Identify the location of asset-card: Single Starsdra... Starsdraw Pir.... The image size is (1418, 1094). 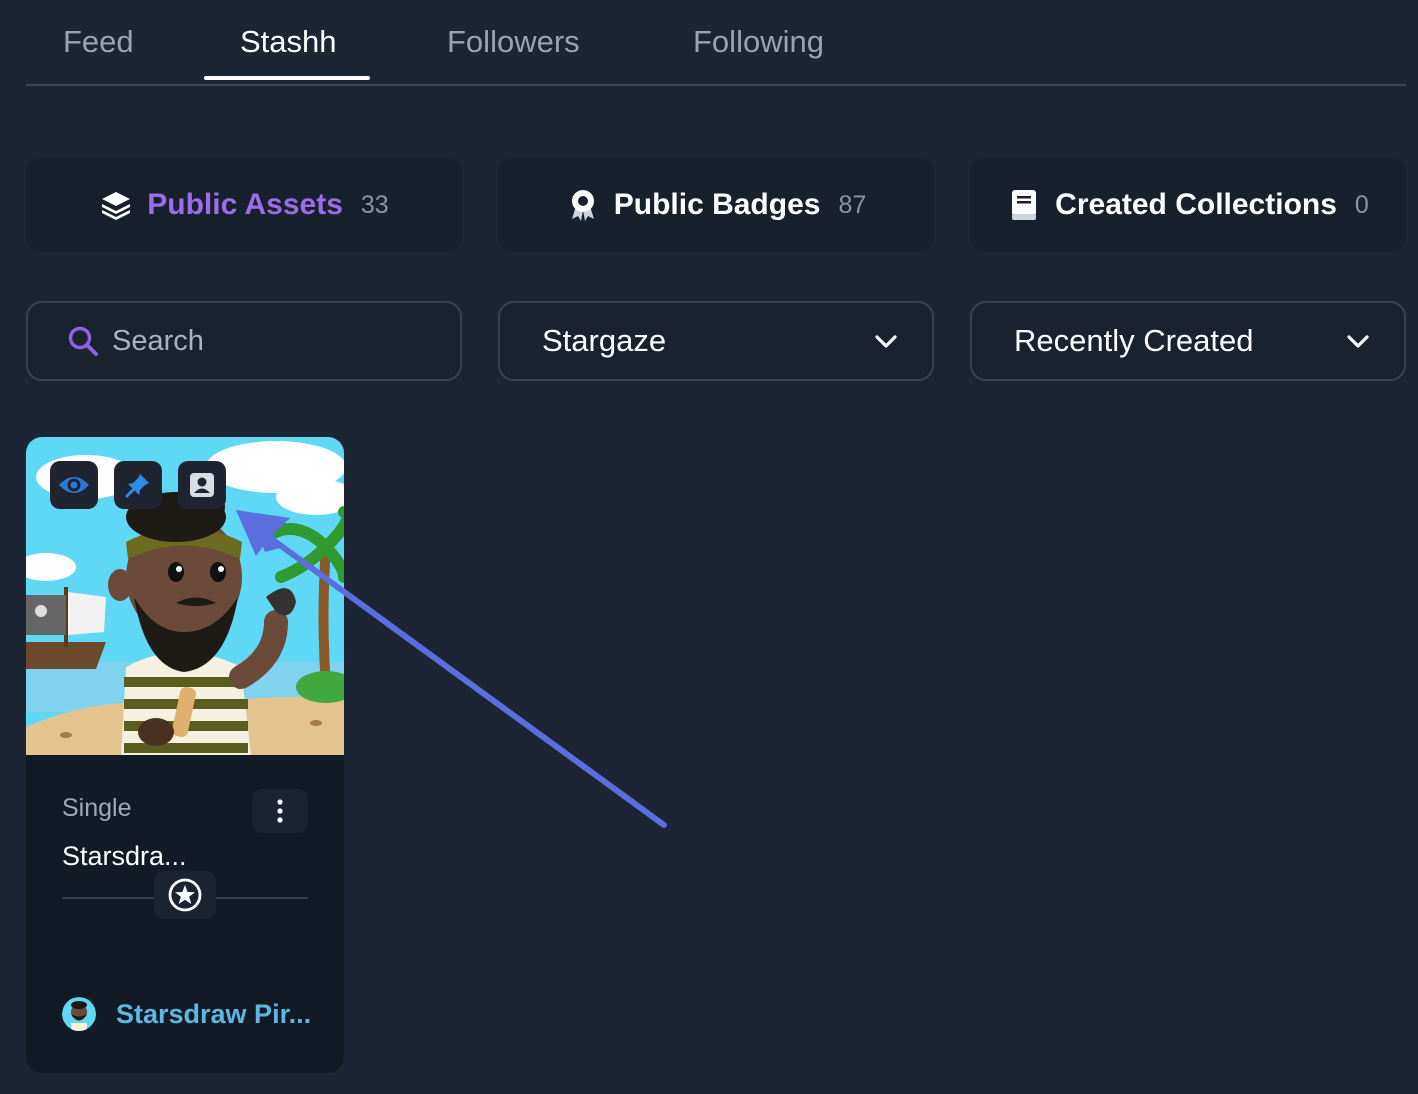
(185, 755).